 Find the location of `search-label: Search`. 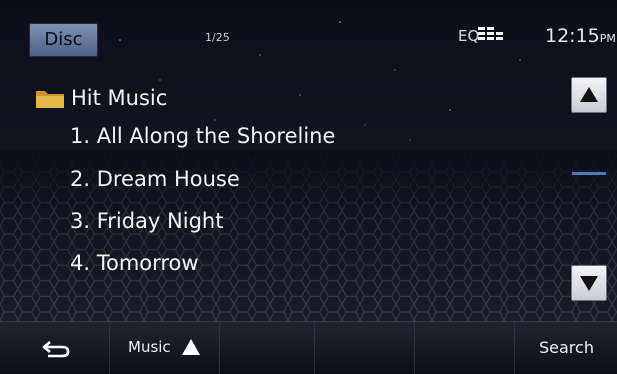

search-label: Search is located at coordinates (566, 347).